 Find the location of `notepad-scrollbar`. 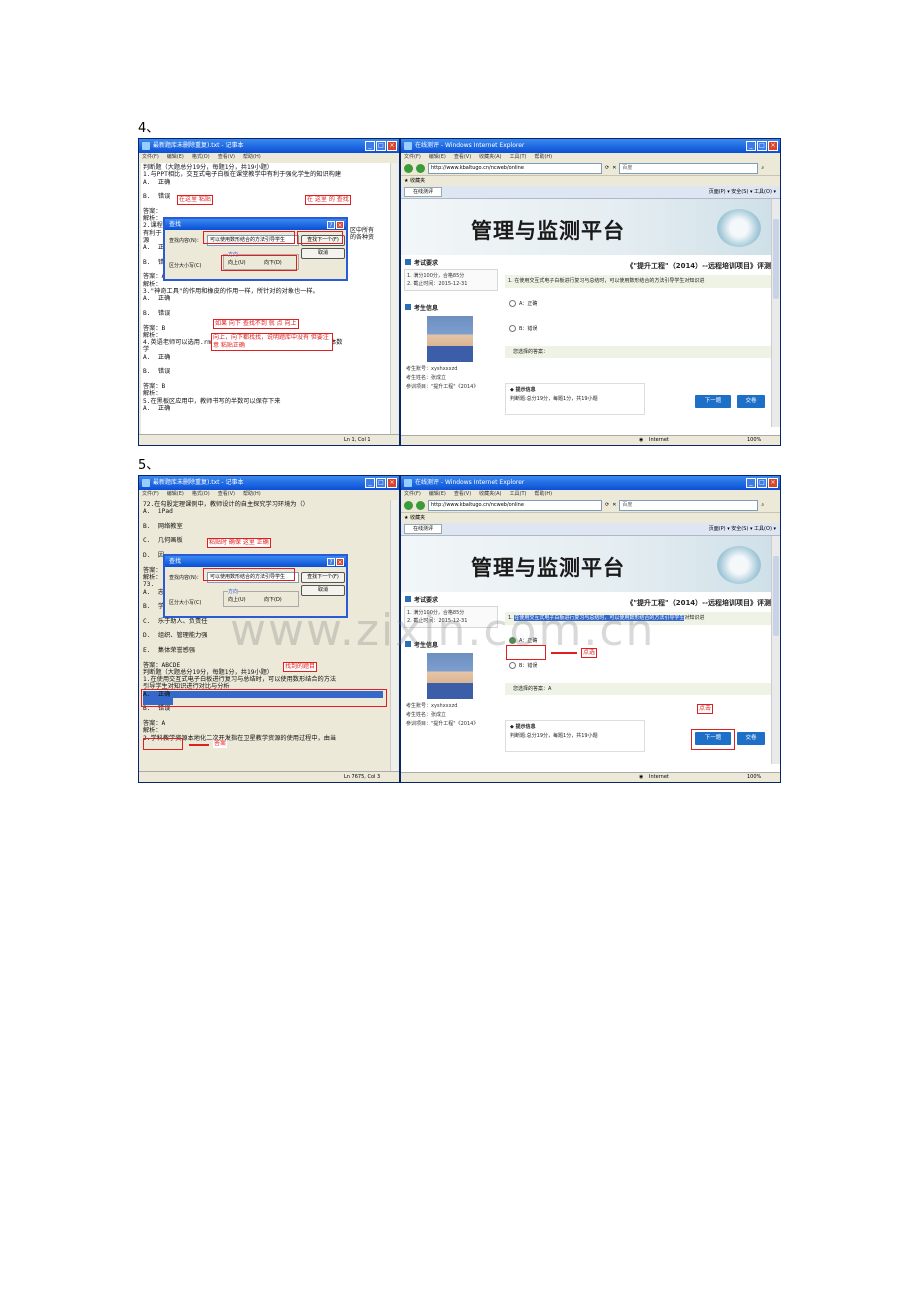

notepad-scrollbar is located at coordinates (394, 299).